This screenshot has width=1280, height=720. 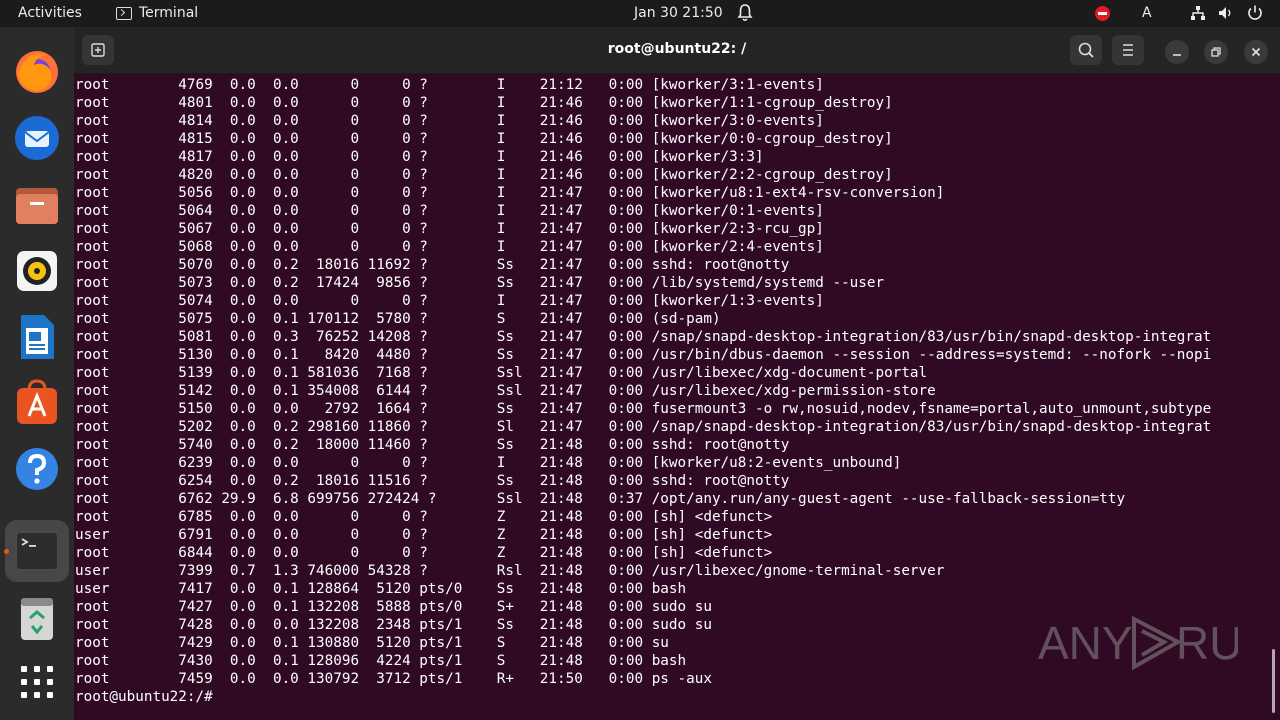 I want to click on maximize-button, so click(x=1216, y=52).